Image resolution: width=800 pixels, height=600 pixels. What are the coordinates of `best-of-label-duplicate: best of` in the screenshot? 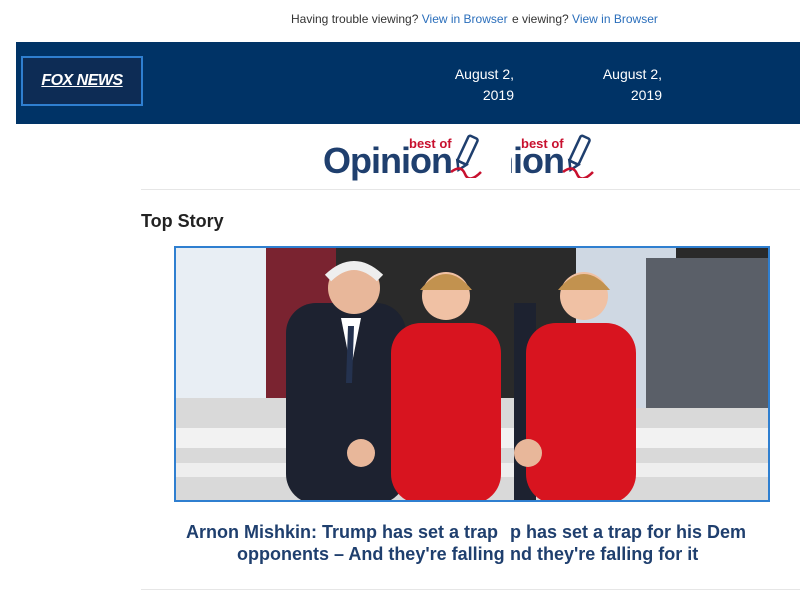 It's located at (542, 143).